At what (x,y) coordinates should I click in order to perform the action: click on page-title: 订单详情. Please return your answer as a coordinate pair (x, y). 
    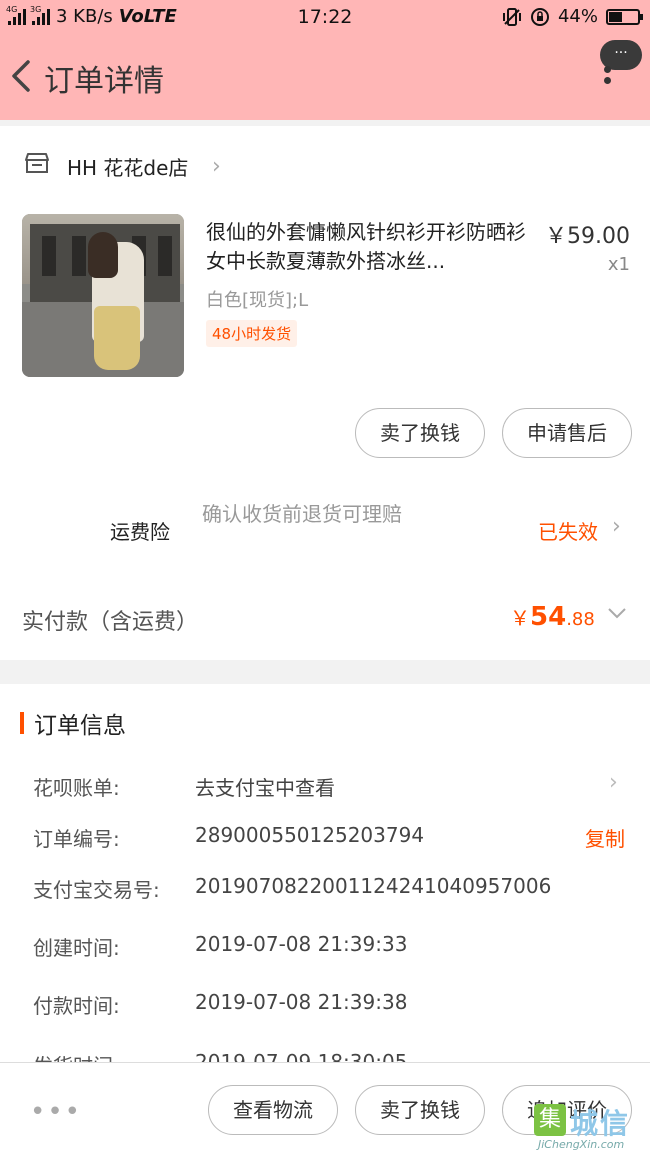
    Looking at the image, I should click on (104, 81).